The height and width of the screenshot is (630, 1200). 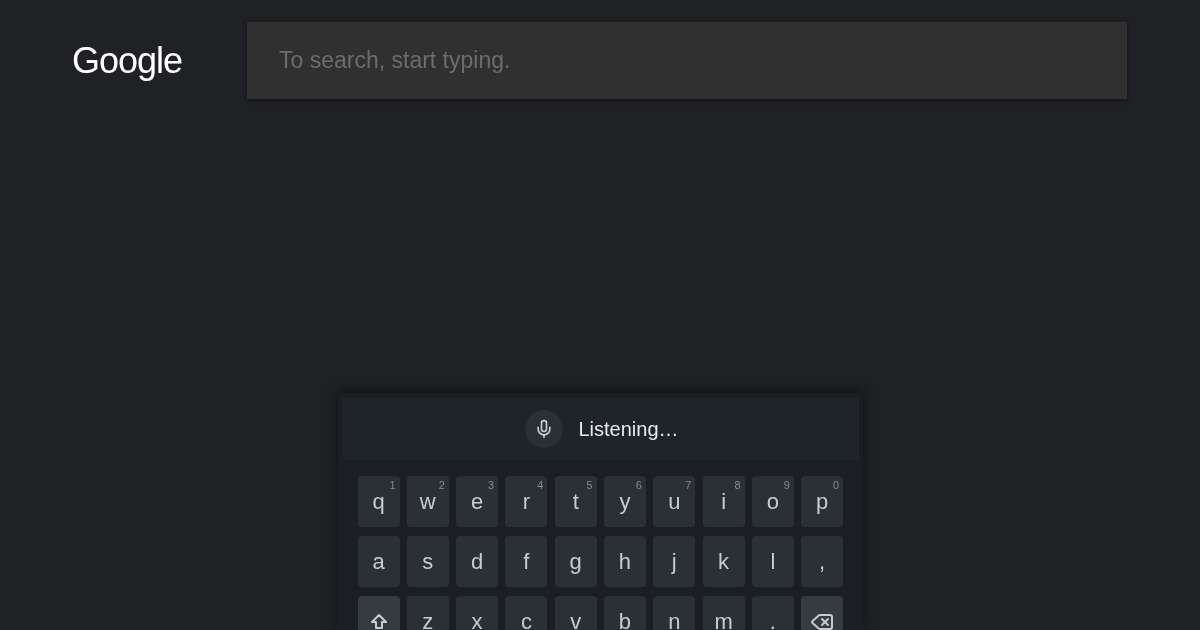 I want to click on keyboard-key: d, so click(x=477, y=561).